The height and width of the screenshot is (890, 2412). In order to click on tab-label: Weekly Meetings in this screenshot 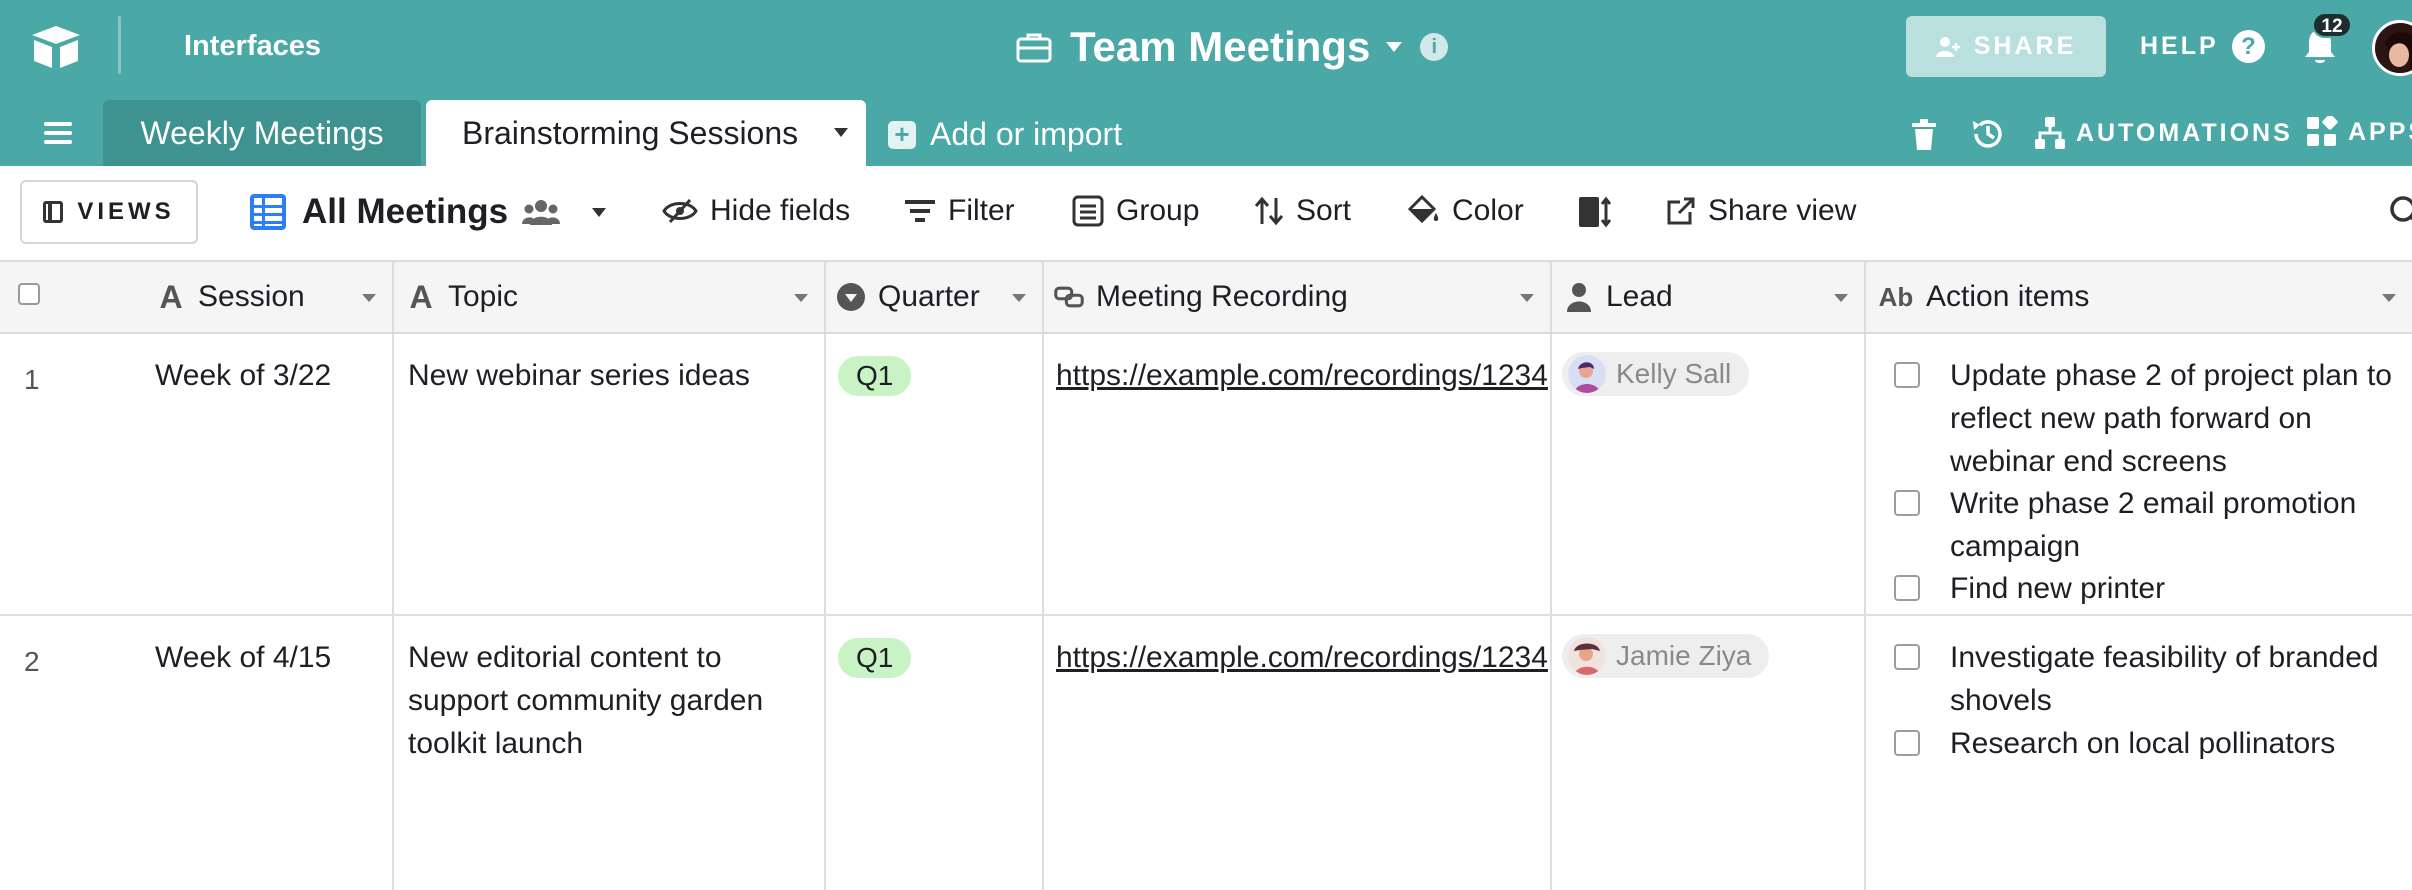, I will do `click(262, 132)`.